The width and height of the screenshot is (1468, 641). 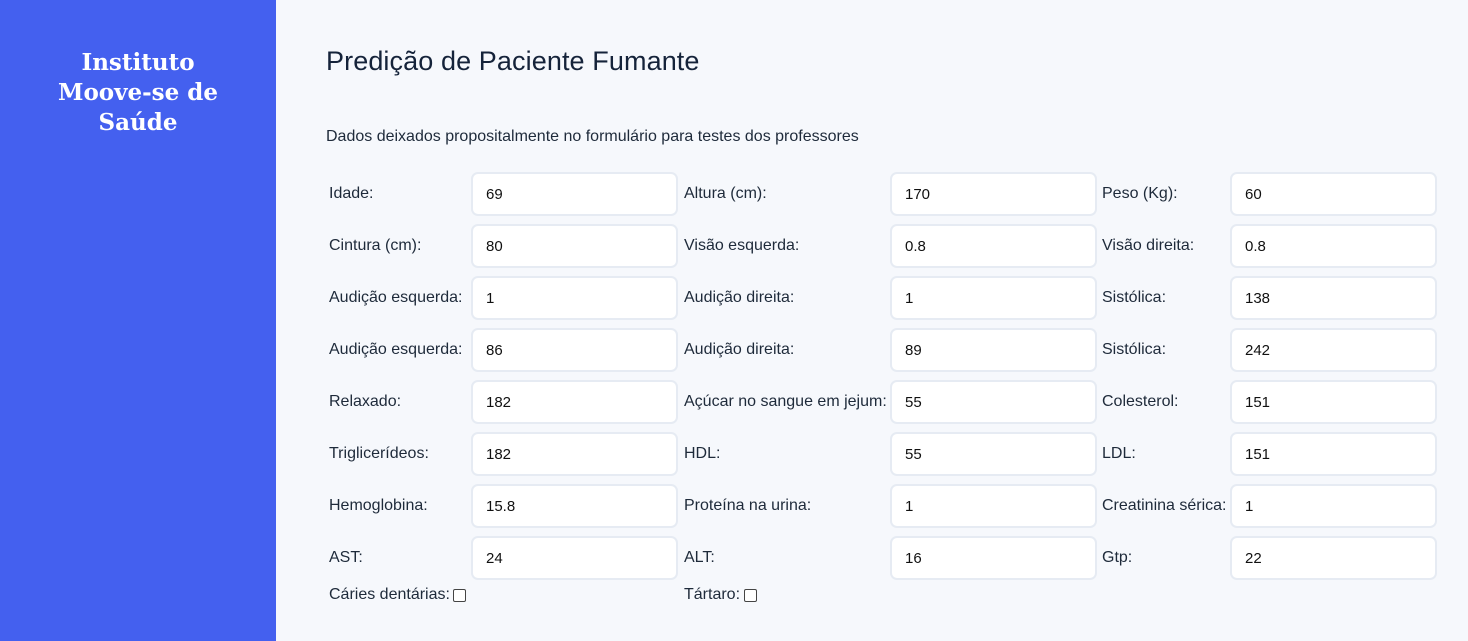 I want to click on field-label: HDL:, so click(x=702, y=453).